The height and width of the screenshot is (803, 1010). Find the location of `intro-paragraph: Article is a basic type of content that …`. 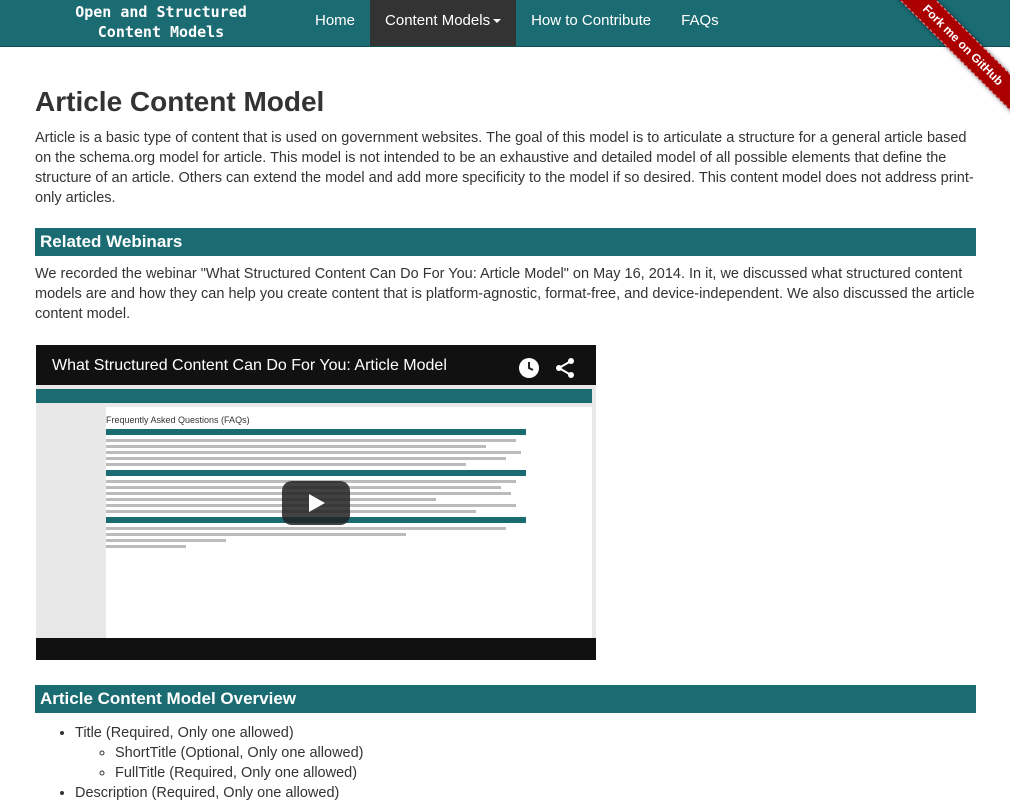

intro-paragraph: Article is a basic type of content that … is located at coordinates (504, 168).